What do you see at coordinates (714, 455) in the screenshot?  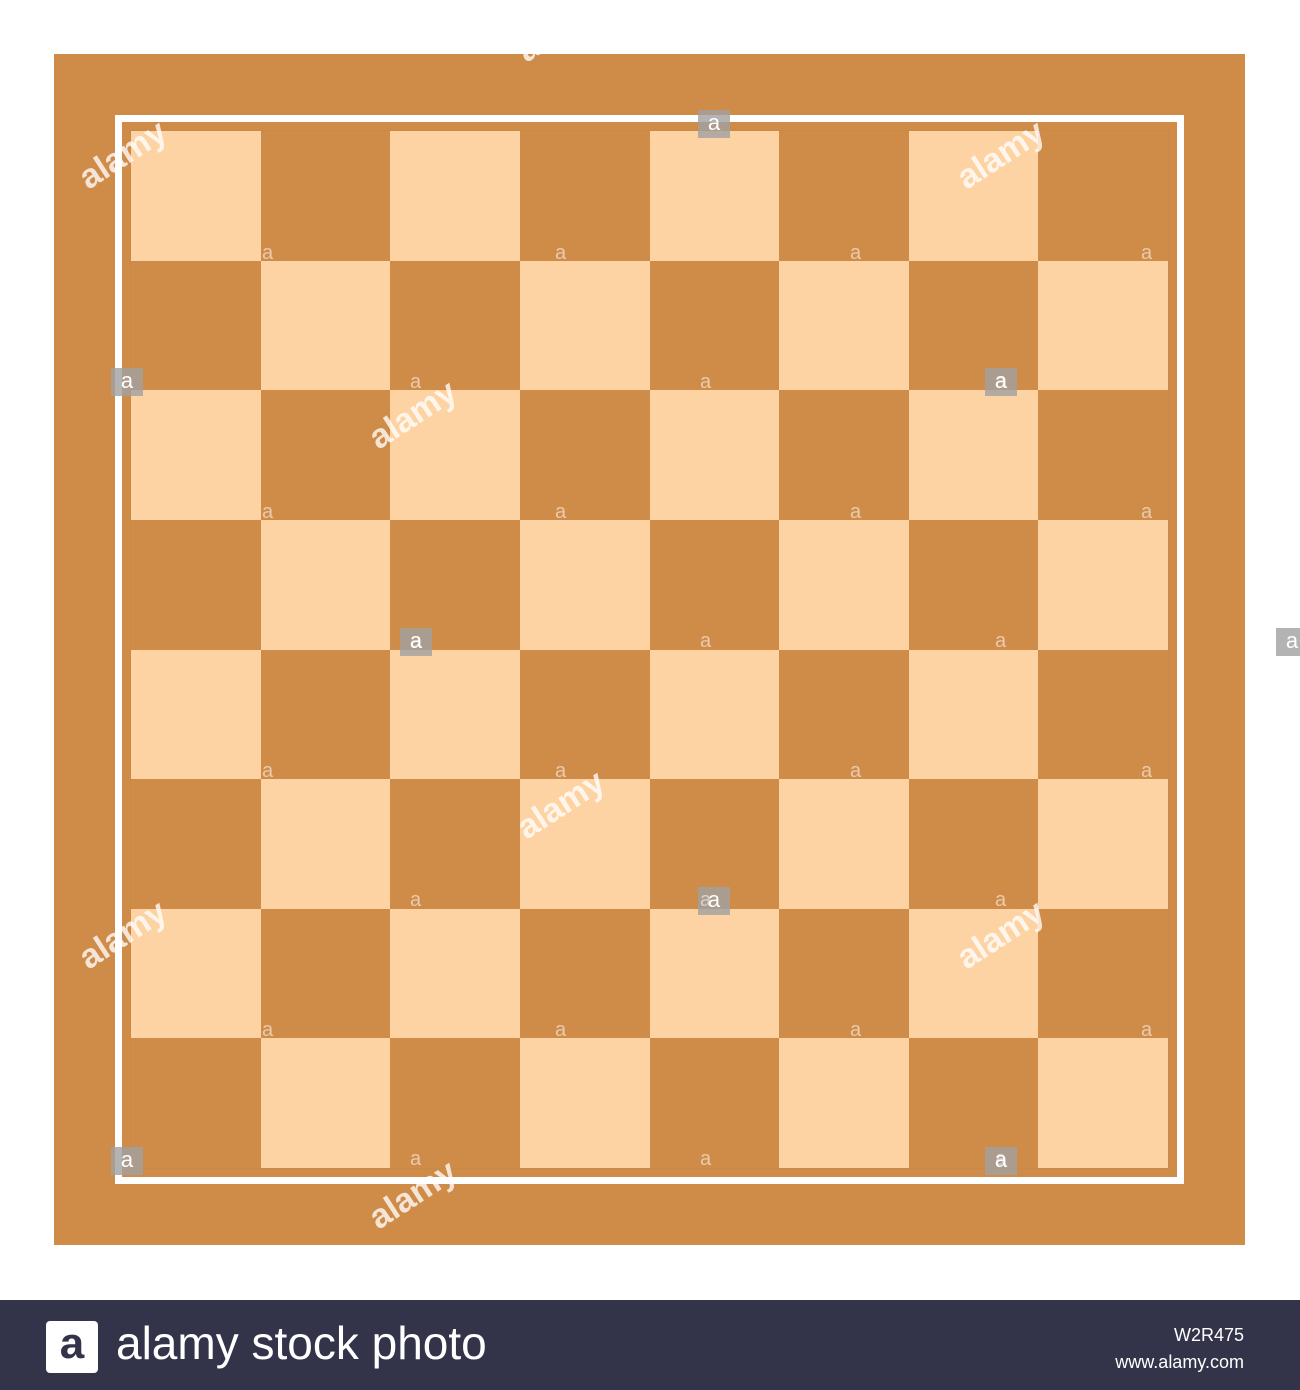 I see `square-e6` at bounding box center [714, 455].